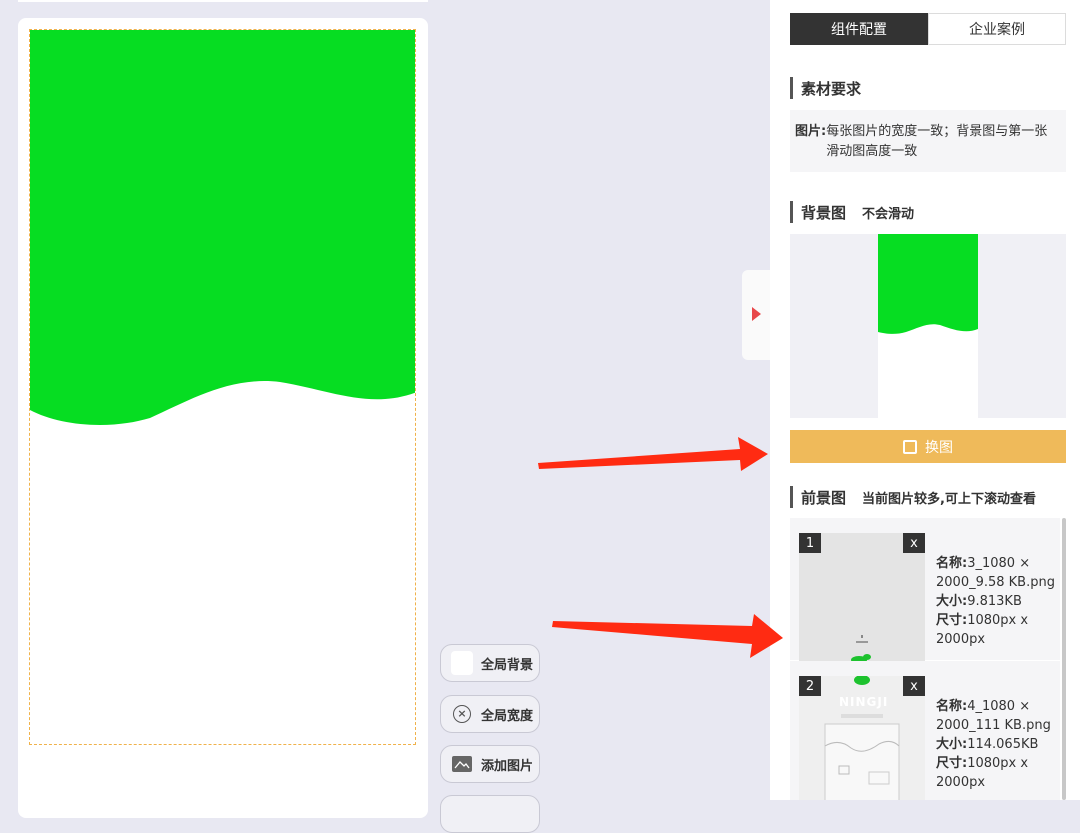 This screenshot has width=1080, height=833. Describe the element at coordinates (949, 499) in the screenshot. I see `foreground-image-subtitle: 当前图片较多,可上下滚动查看` at that location.